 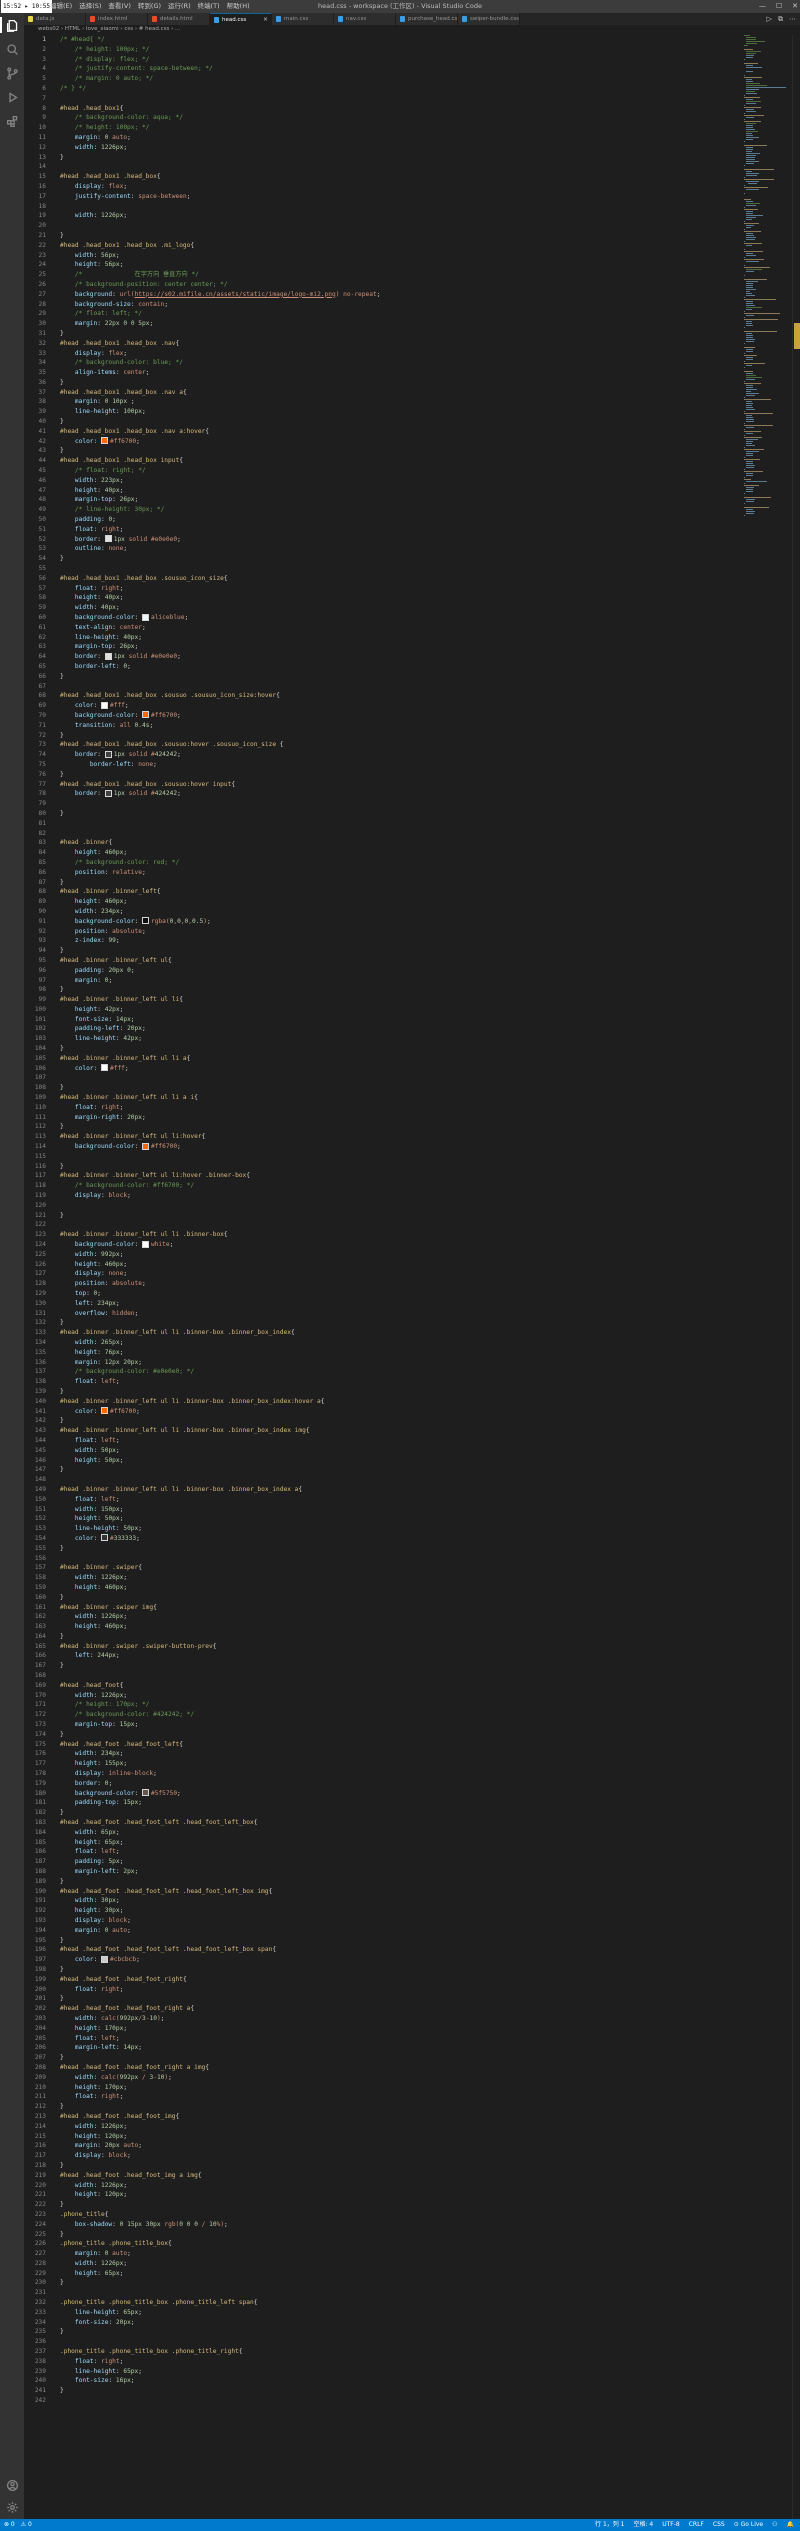 What do you see at coordinates (384, 1127) in the screenshot?
I see `code-line: 112}` at bounding box center [384, 1127].